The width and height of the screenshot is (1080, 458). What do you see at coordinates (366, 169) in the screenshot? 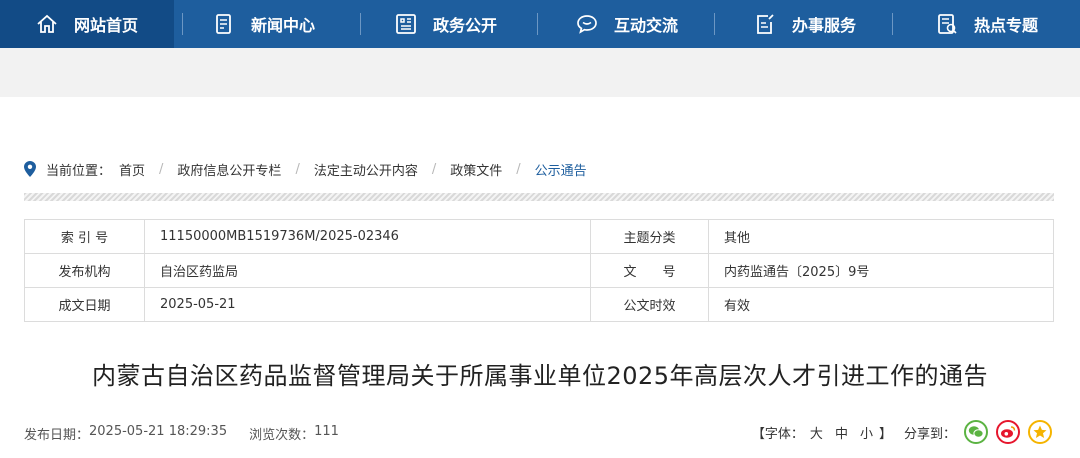
I see `breadcrumb-statutory: 法定主动公开内容` at bounding box center [366, 169].